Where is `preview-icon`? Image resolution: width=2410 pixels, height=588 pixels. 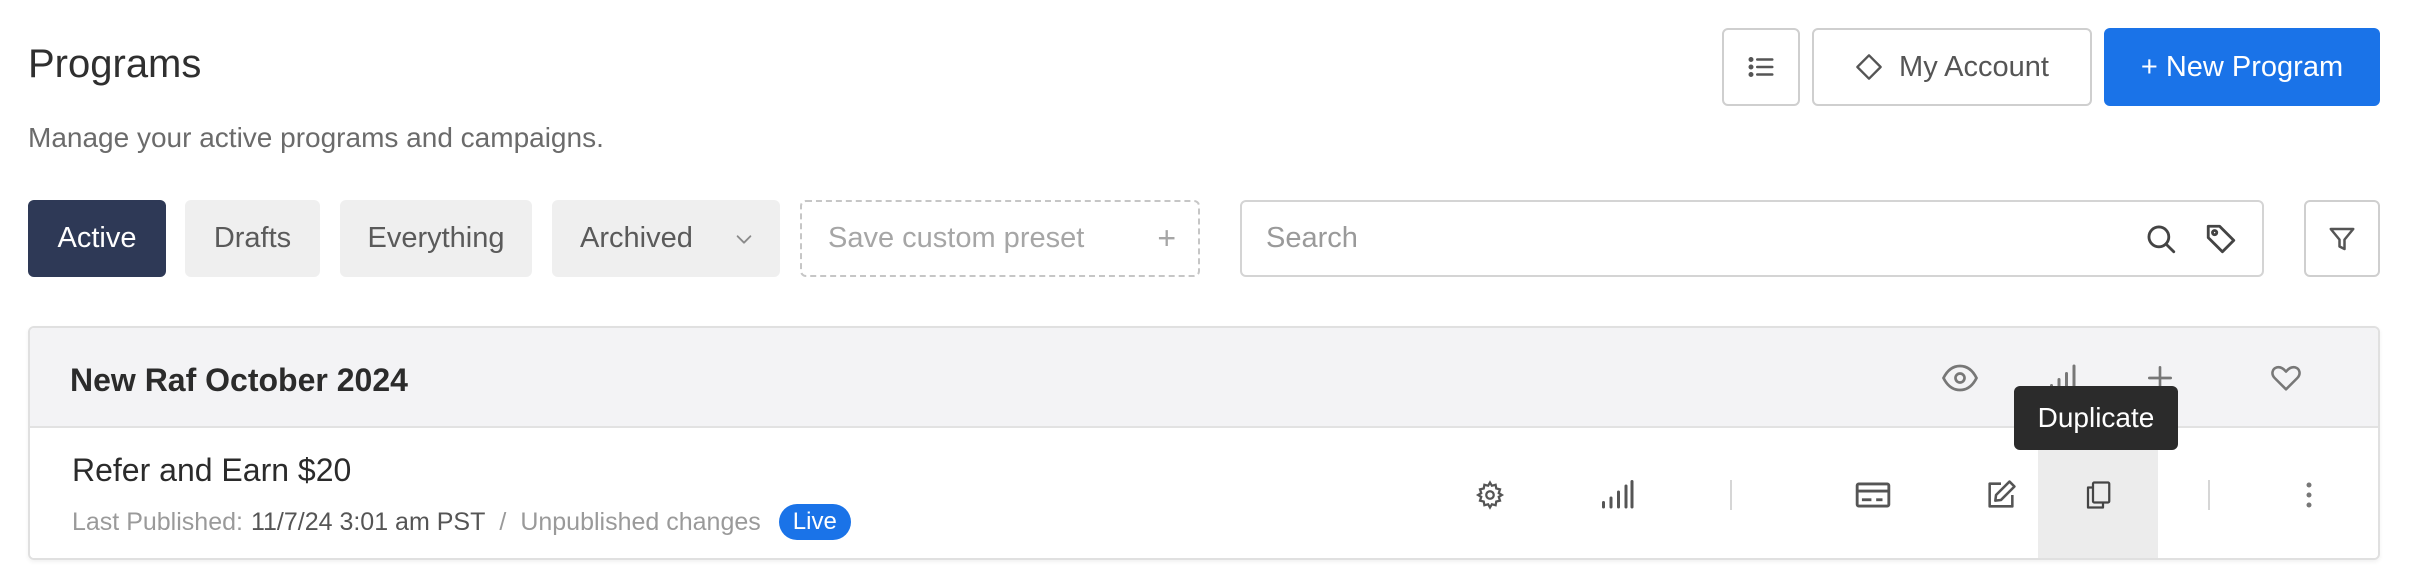
preview-icon is located at coordinates (1960, 378).